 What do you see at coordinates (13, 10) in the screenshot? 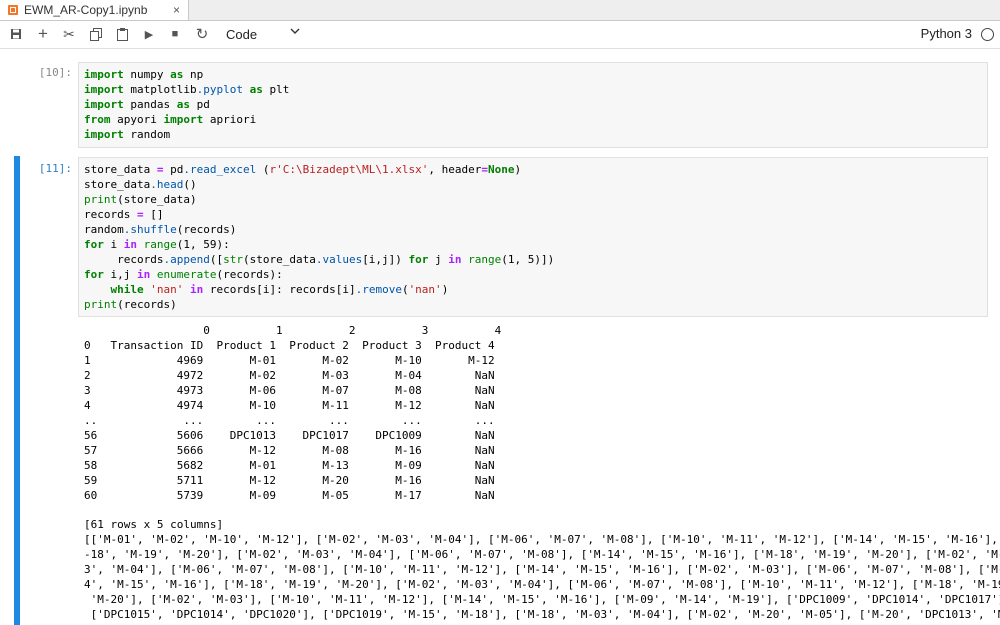
I see `notebook-icon` at bounding box center [13, 10].